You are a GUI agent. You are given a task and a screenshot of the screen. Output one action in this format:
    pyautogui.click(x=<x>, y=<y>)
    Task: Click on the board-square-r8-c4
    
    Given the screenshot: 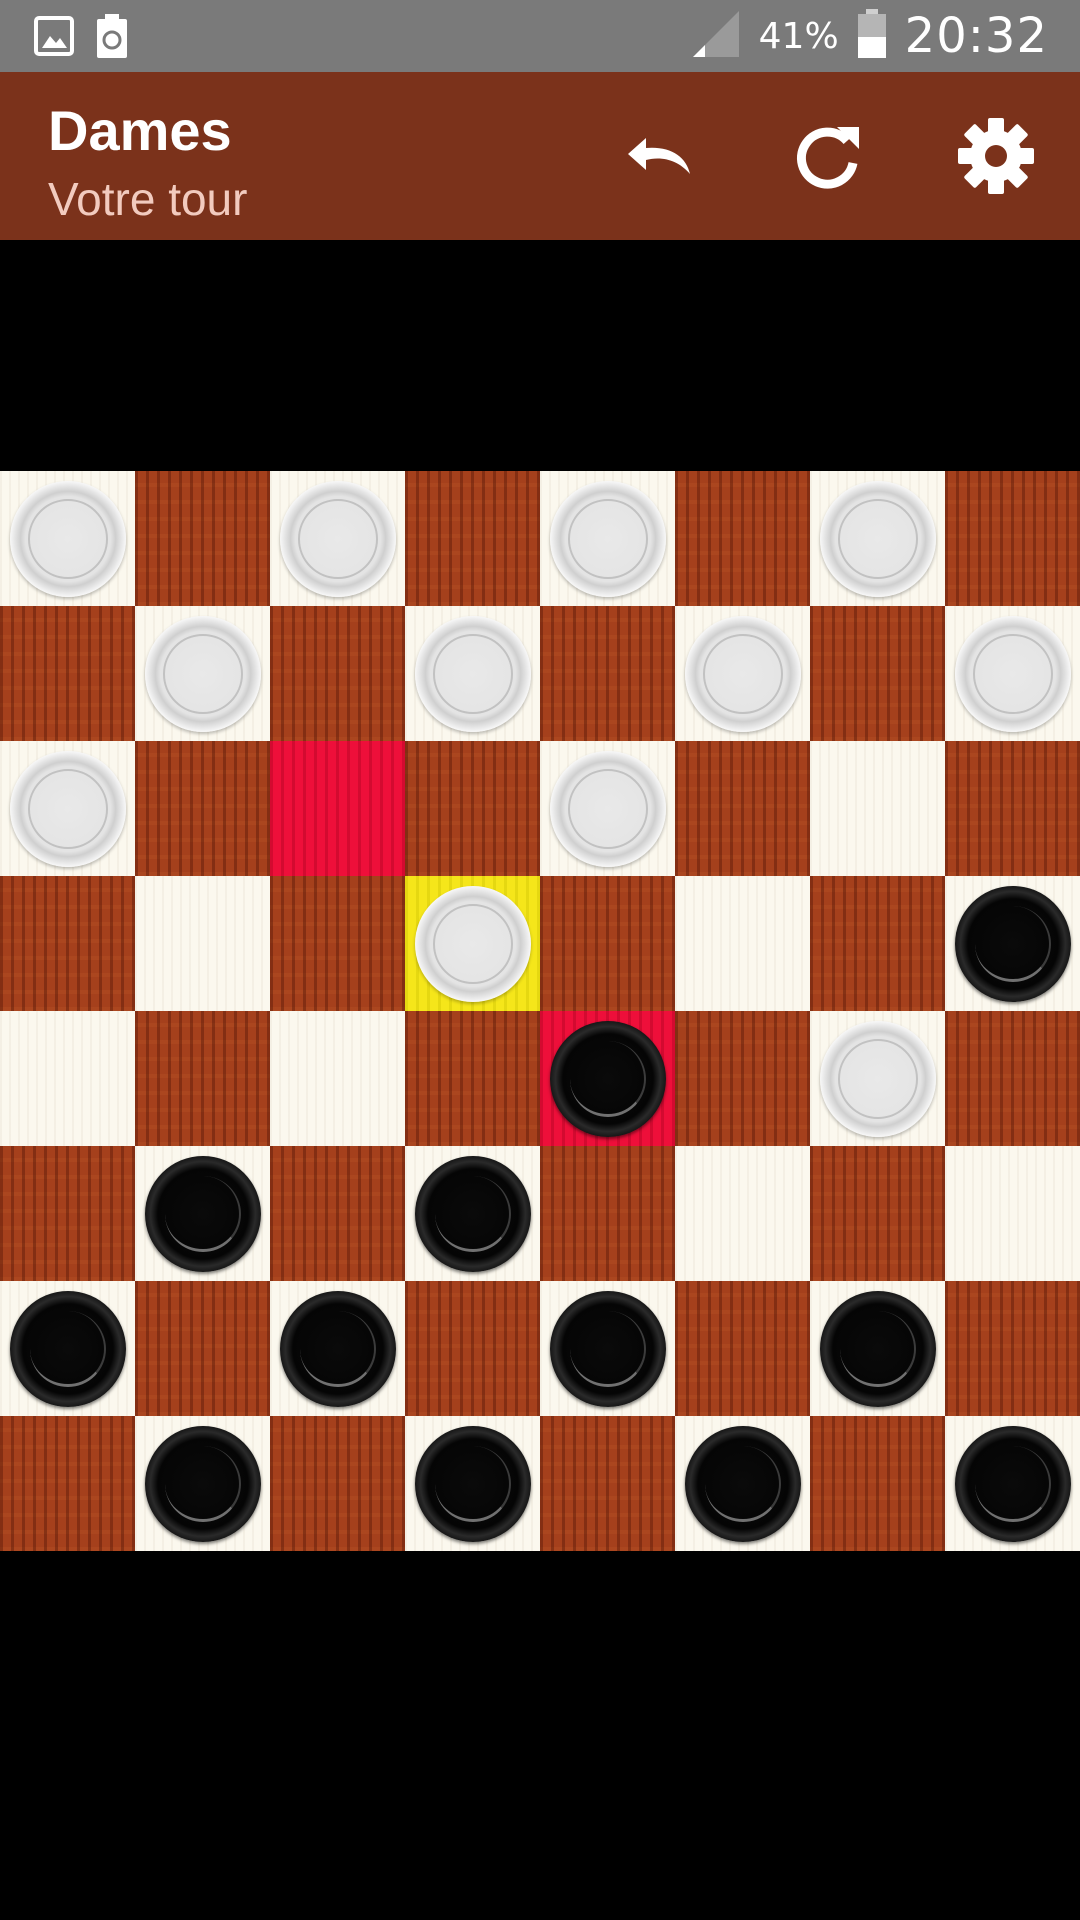 What is the action you would take?
    pyautogui.click(x=472, y=1483)
    